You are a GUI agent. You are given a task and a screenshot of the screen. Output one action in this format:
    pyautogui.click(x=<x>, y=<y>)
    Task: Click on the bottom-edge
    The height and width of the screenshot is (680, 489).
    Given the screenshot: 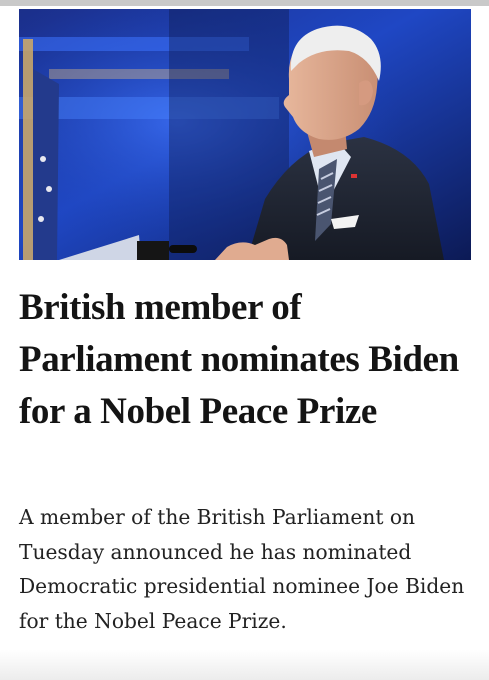 What is the action you would take?
    pyautogui.click(x=244, y=665)
    